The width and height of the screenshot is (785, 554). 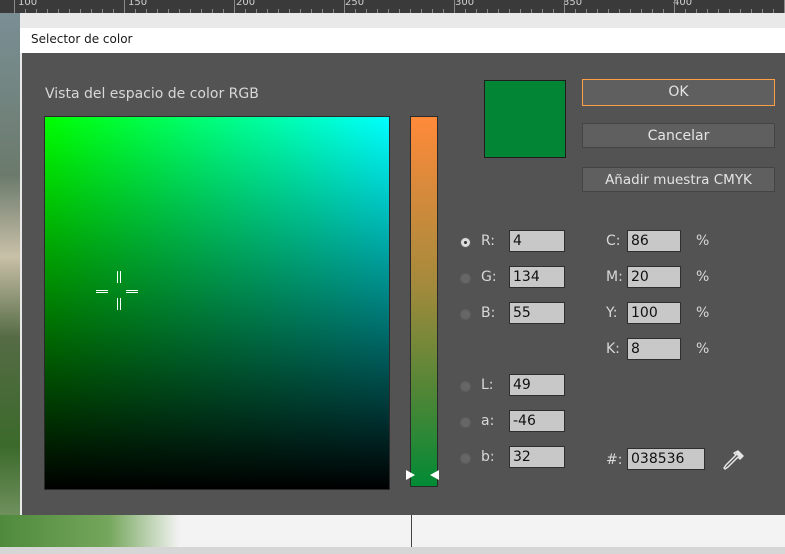 I want to click on ruler-number: 250, so click(x=355, y=4).